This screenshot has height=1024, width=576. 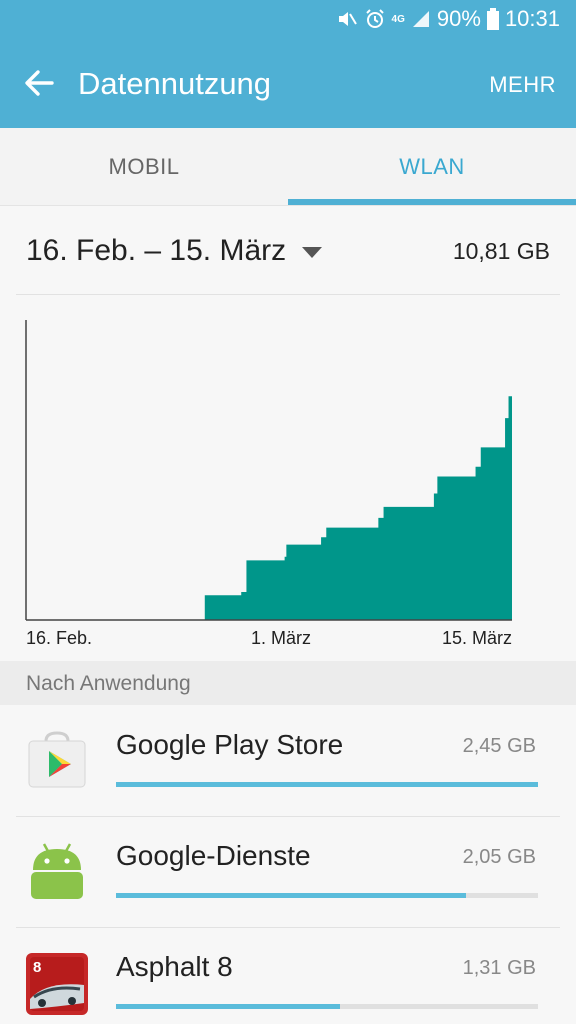 What do you see at coordinates (288, 975) in the screenshot?
I see `app-row-asphalt-8: 8 Asphalt 8 1,31 GB` at bounding box center [288, 975].